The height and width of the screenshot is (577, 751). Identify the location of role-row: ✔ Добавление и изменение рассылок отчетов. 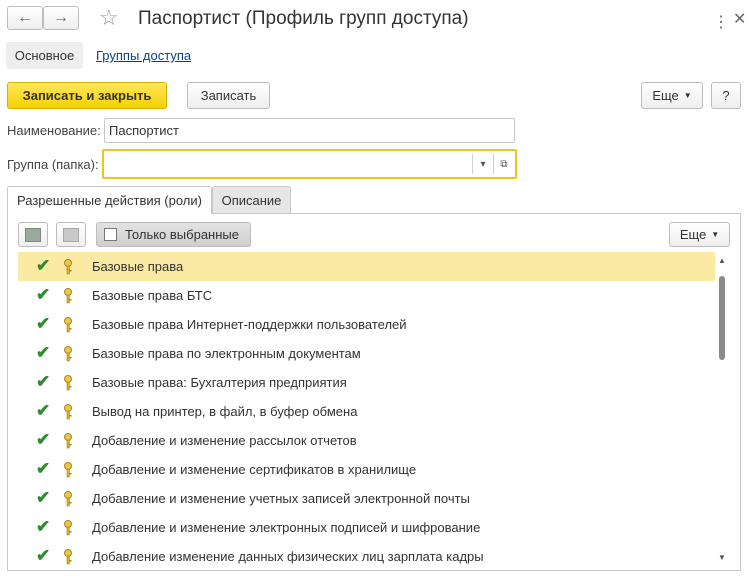
(366, 440).